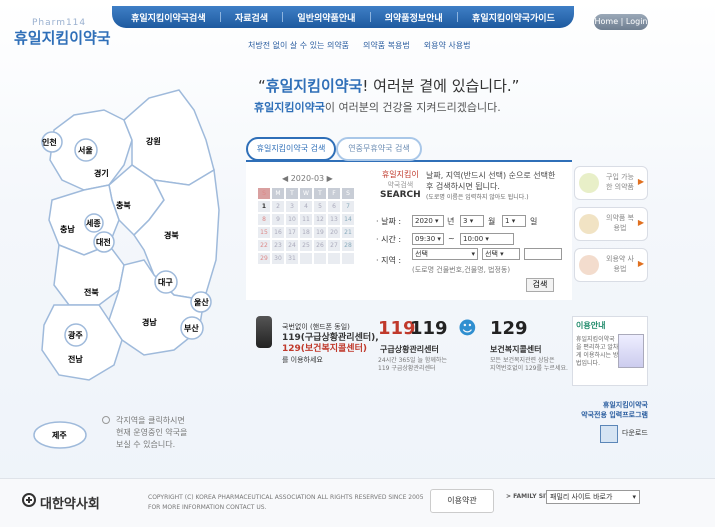 This screenshot has height=527, width=715. Describe the element at coordinates (264, 245) in the screenshot. I see `calendar-date: 22` at that location.